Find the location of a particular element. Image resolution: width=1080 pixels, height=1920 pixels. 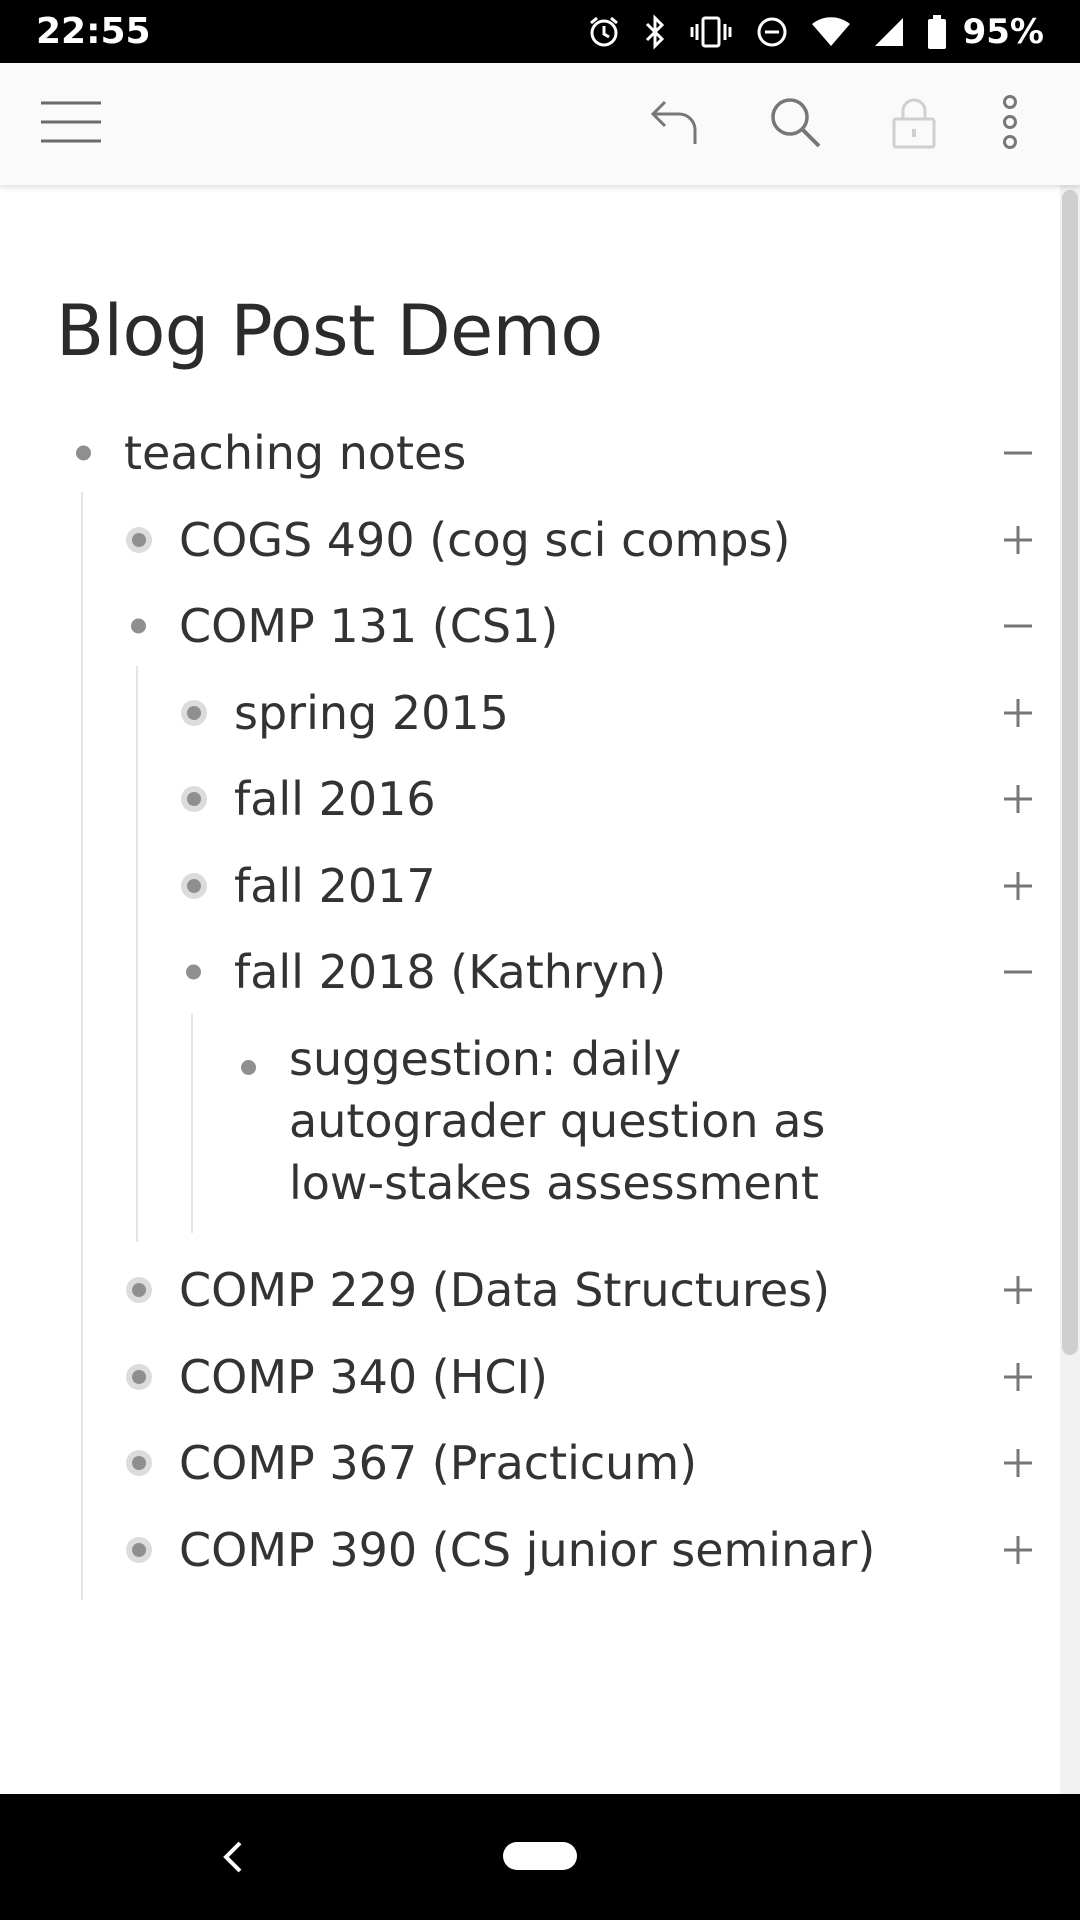

outline-item: COMP 367 (Practicum) is located at coordinates (530, 1463).